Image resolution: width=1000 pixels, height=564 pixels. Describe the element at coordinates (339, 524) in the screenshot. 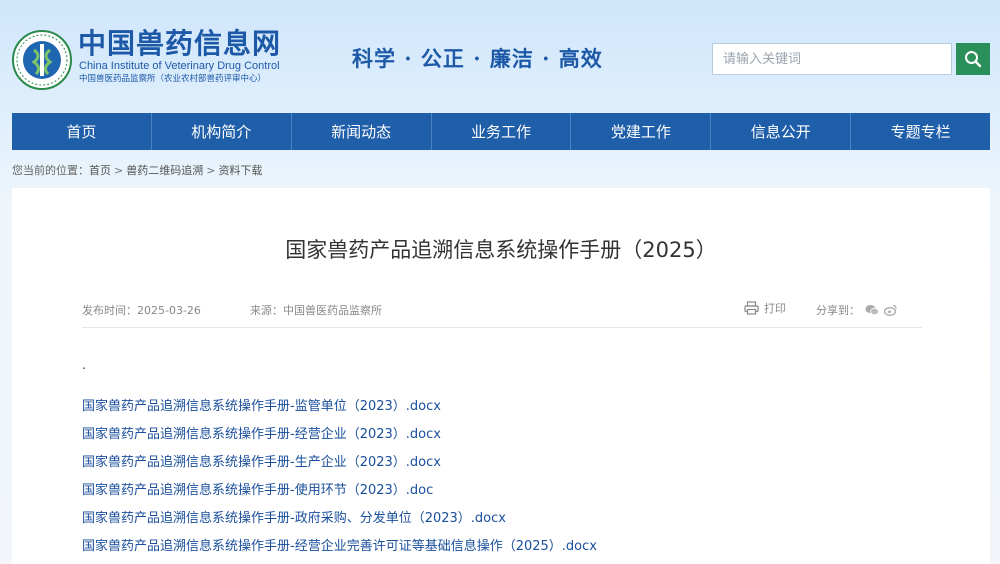

I see `attachment-link: 国家兽药产品追溯信息系统操作手册-政府采购、分发单位（2023）.docx` at that location.